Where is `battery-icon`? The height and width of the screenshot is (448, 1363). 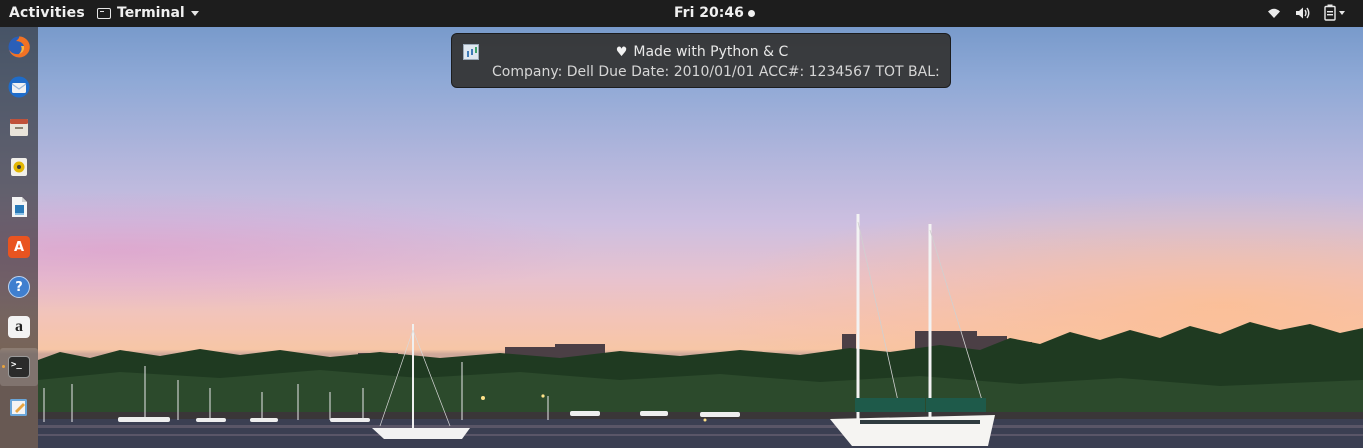 battery-icon is located at coordinates (1330, 12).